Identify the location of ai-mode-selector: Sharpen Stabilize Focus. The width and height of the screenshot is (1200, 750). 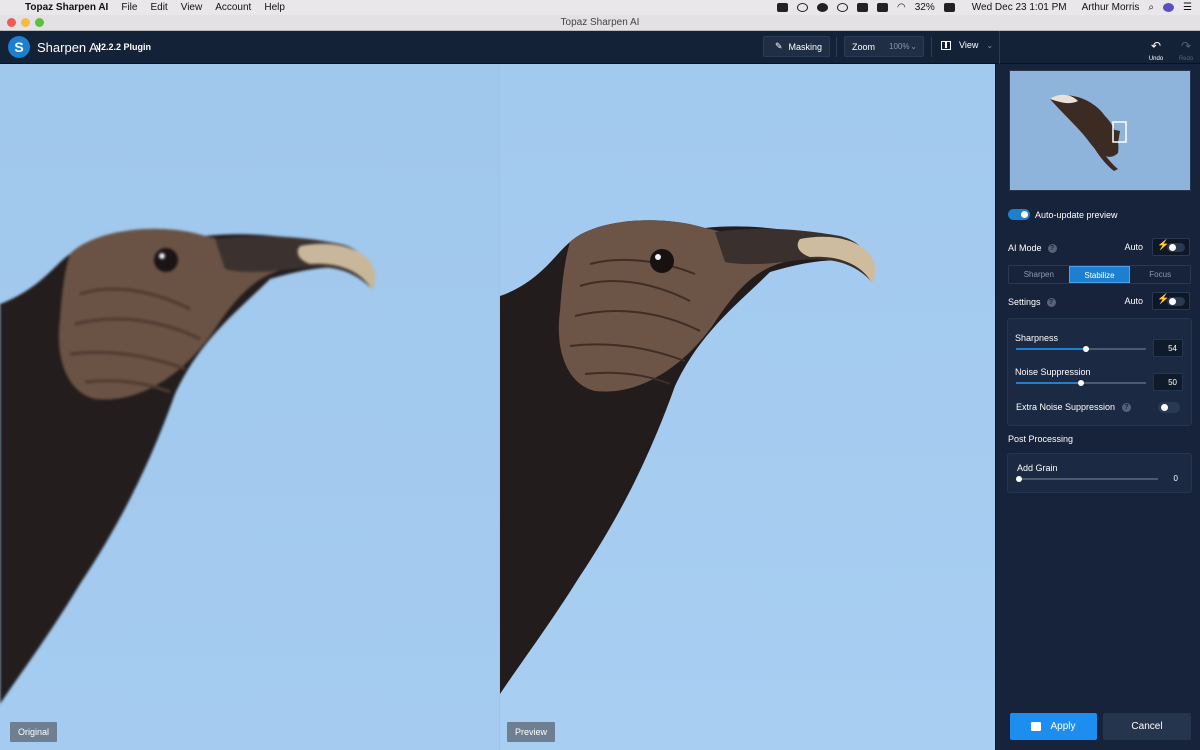
(1099, 274).